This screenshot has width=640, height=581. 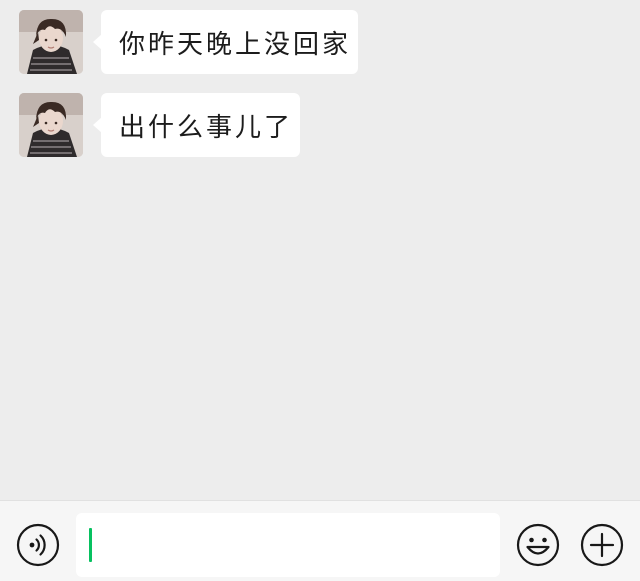 I want to click on emoji-icon, so click(x=538, y=545).